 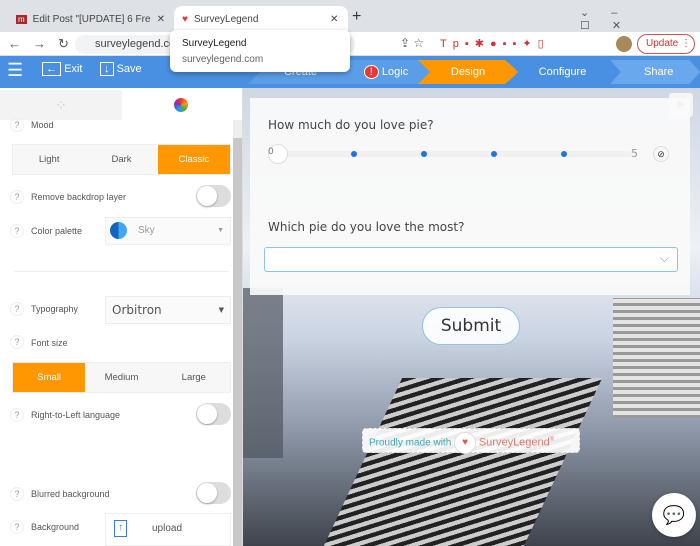 I want to click on update-button: Update ⋮, so click(x=666, y=44).